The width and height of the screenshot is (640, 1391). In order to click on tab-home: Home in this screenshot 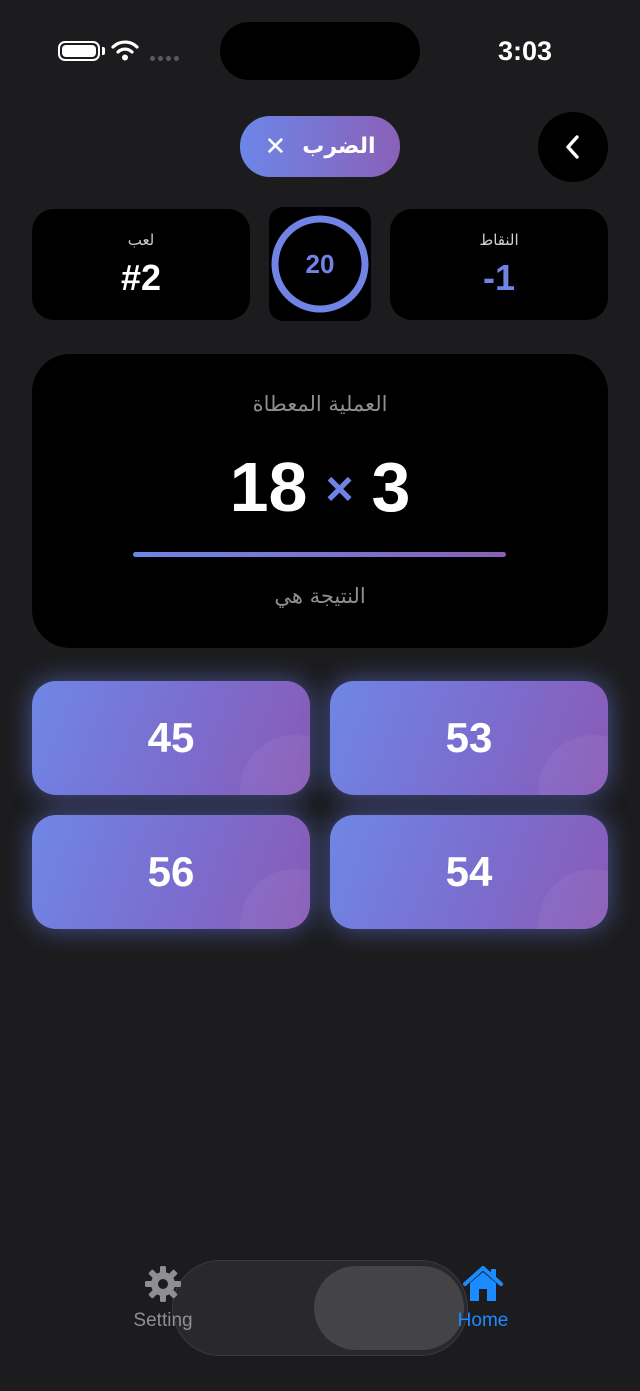, I will do `click(483, 1298)`.